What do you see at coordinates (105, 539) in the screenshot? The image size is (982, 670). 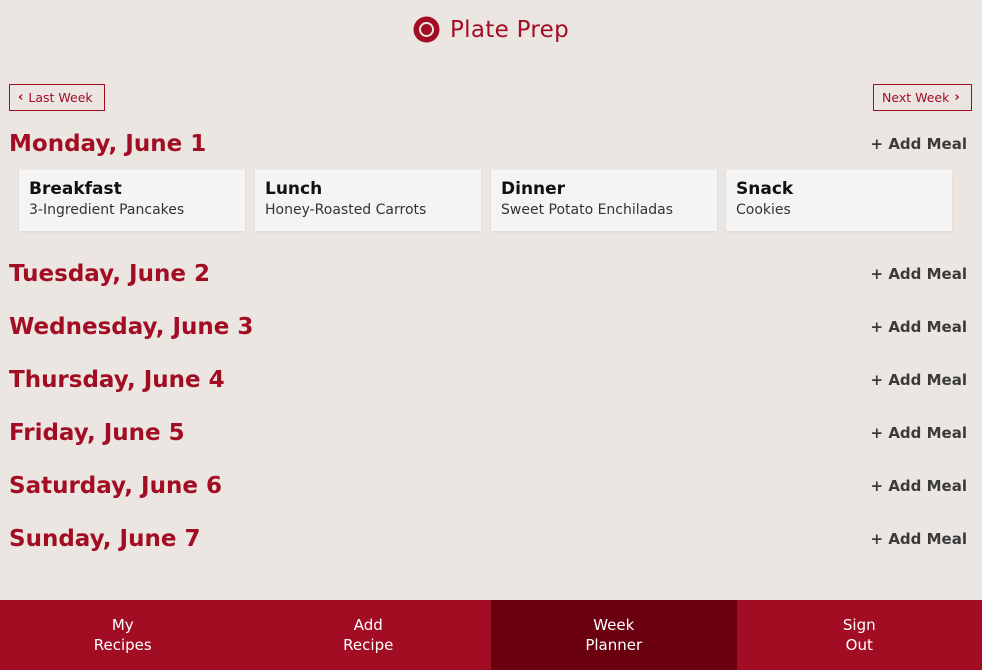 I see `day-title: Sunday, June 7` at bounding box center [105, 539].